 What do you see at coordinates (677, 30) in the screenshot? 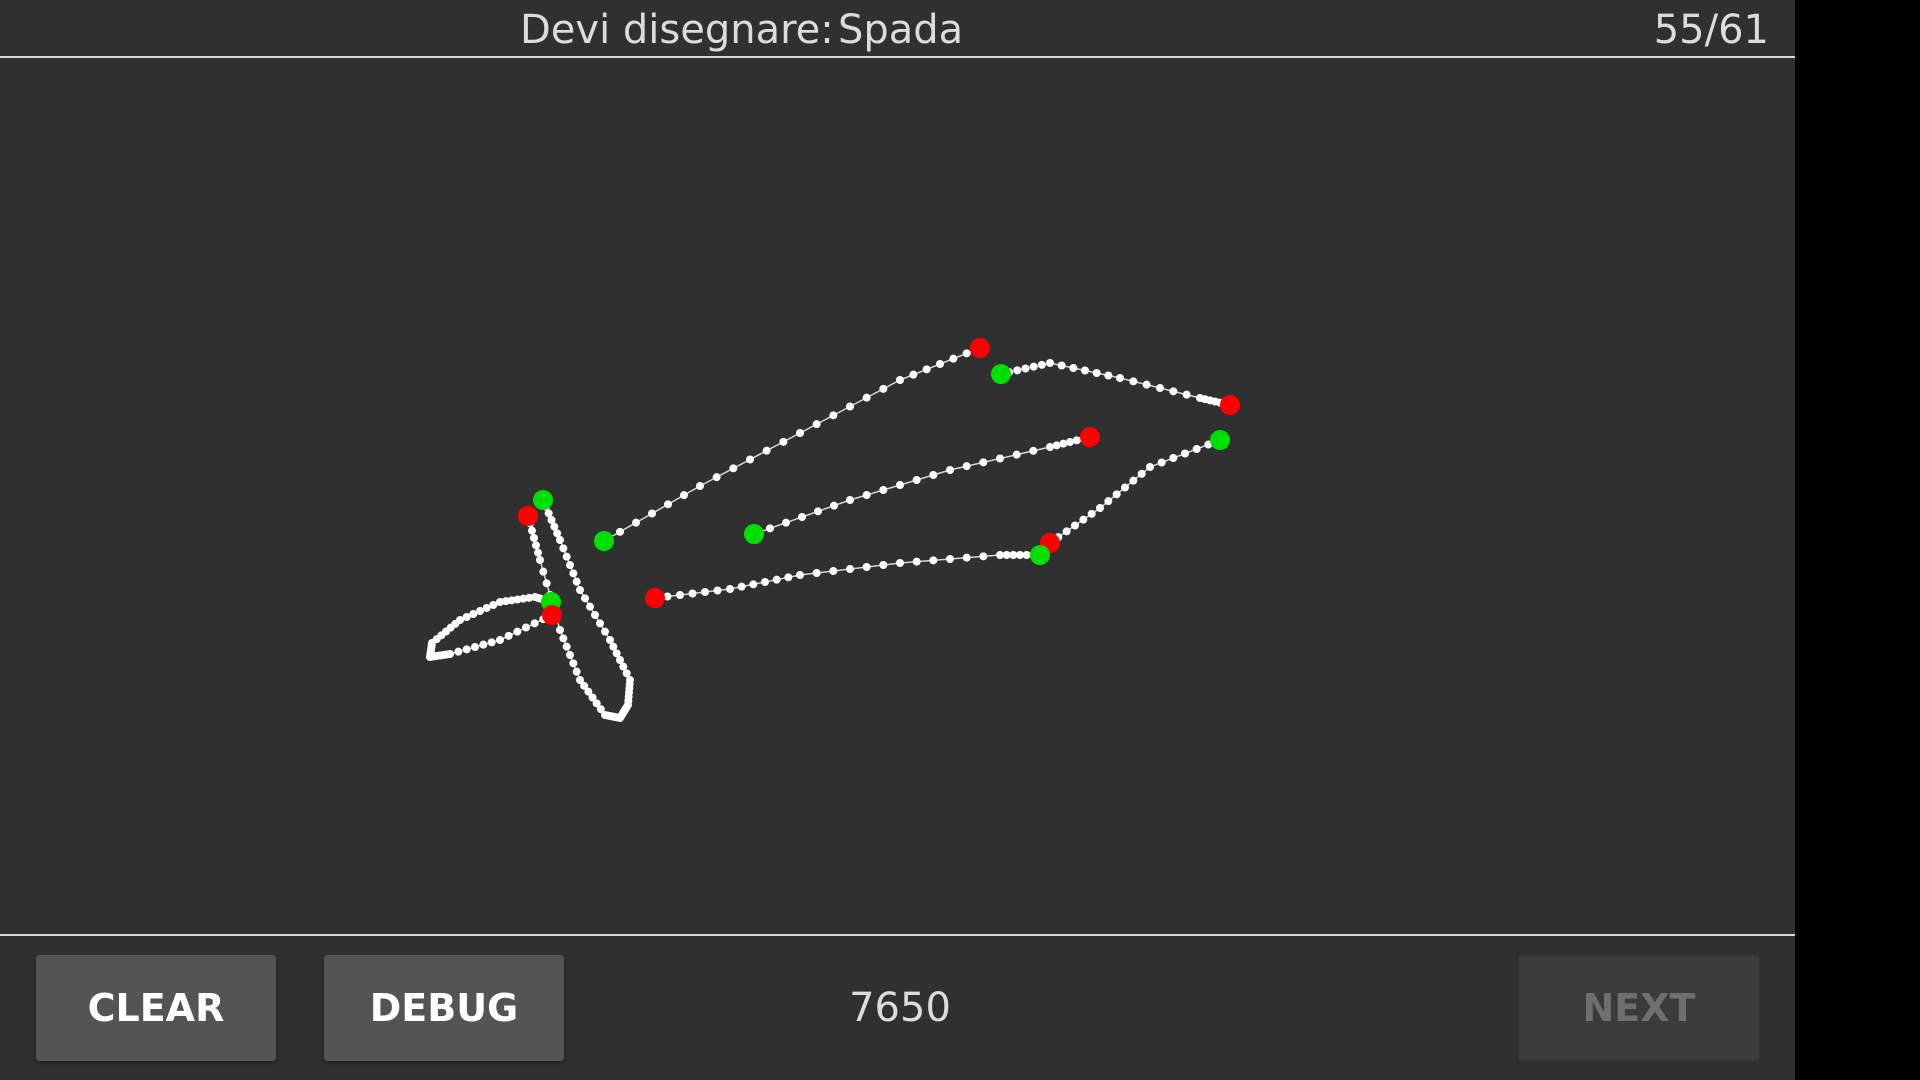
I see `prompt-label: Devi disegnare:` at bounding box center [677, 30].